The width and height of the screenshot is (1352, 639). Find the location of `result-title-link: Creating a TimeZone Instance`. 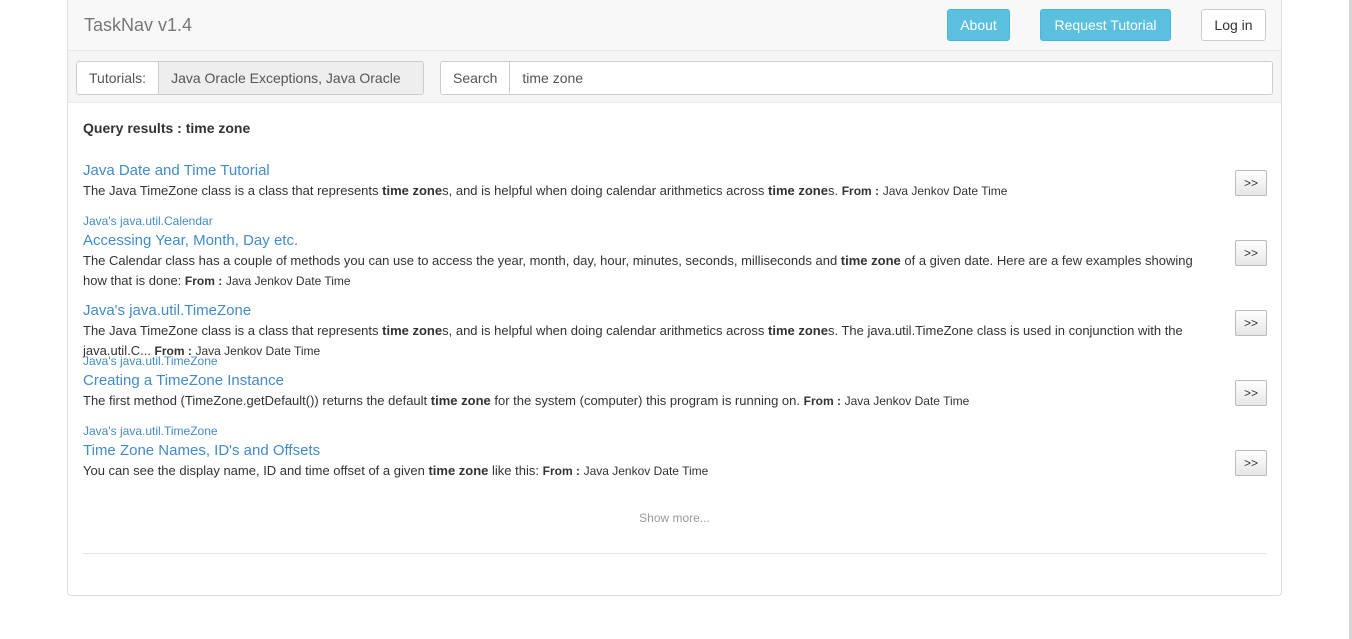

result-title-link: Creating a TimeZone Instance is located at coordinates (675, 380).